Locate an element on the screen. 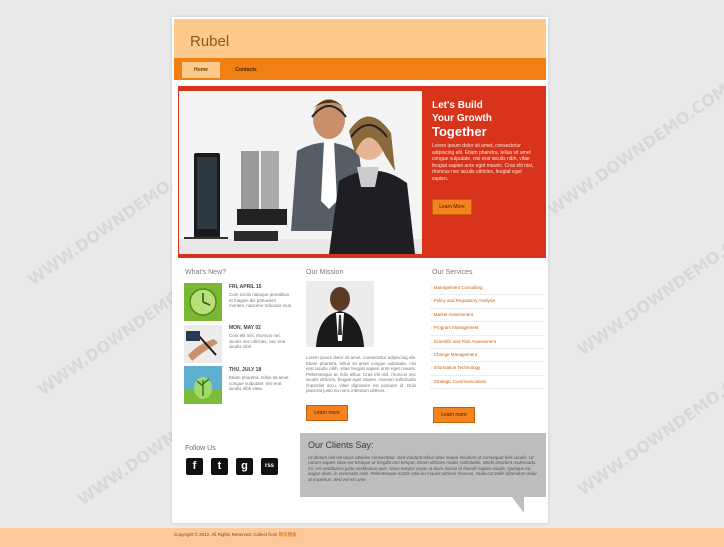 This screenshot has width=724, height=547. rss-icon: rss is located at coordinates (269, 466).